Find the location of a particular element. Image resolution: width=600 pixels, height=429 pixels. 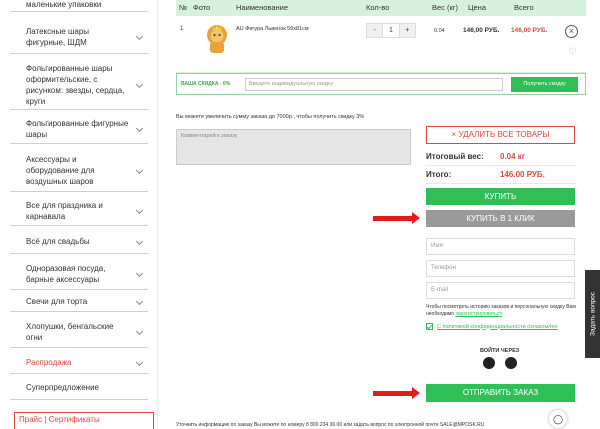

name-field: Имя is located at coordinates (500, 246).